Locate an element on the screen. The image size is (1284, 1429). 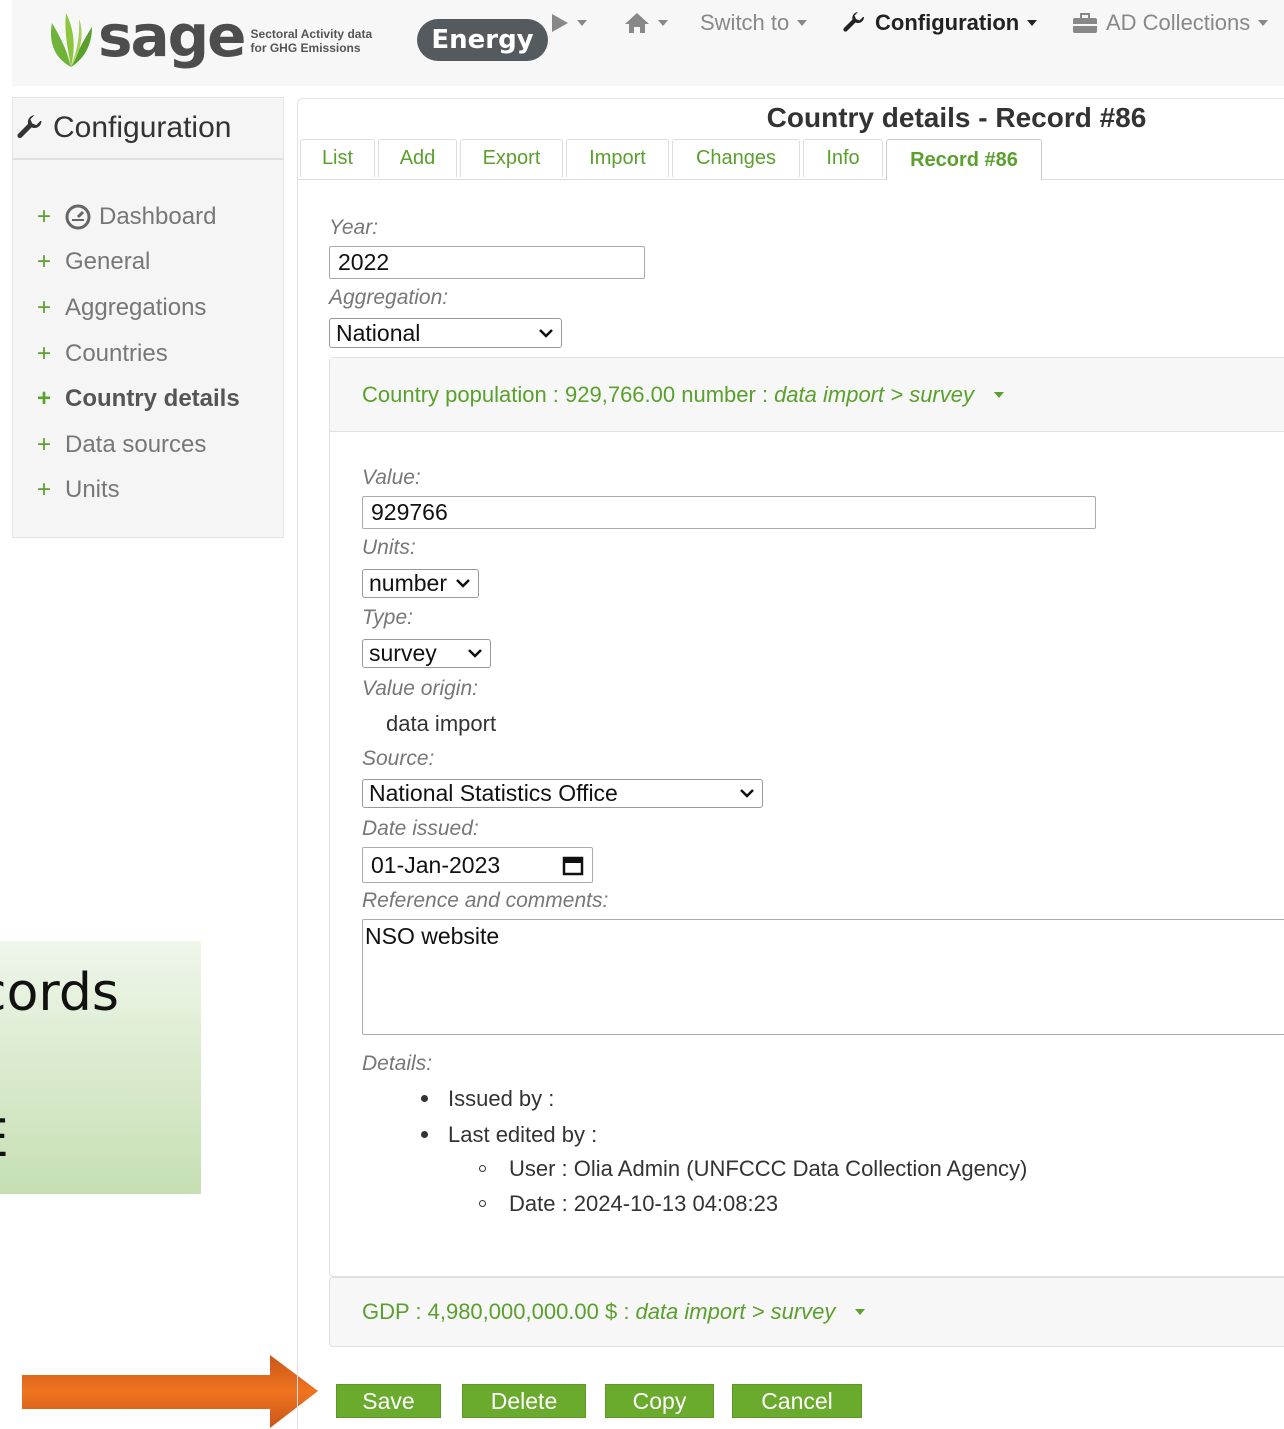
slide-callout-text: cords is located at coordinates (59, 993).